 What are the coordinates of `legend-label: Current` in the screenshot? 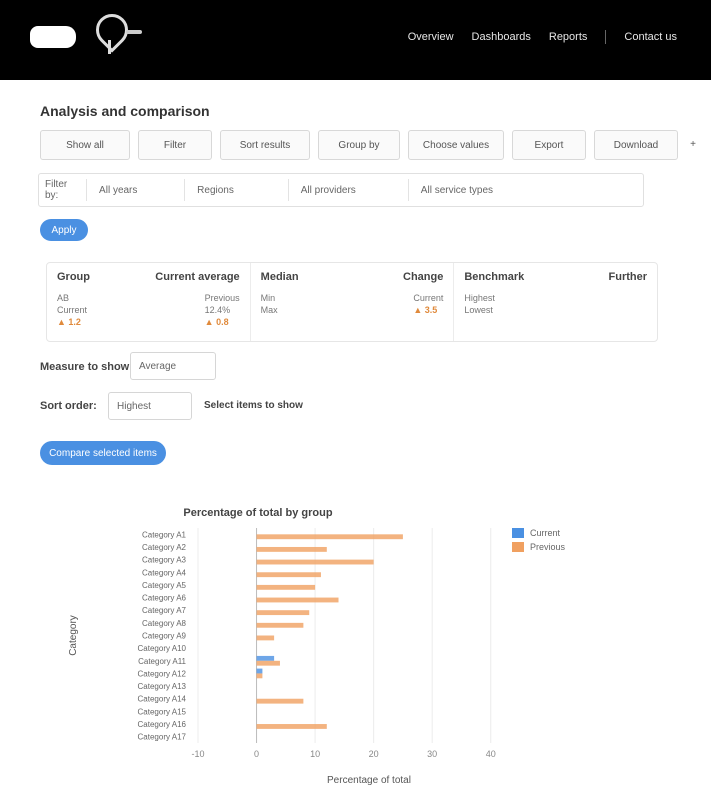 It's located at (545, 533).